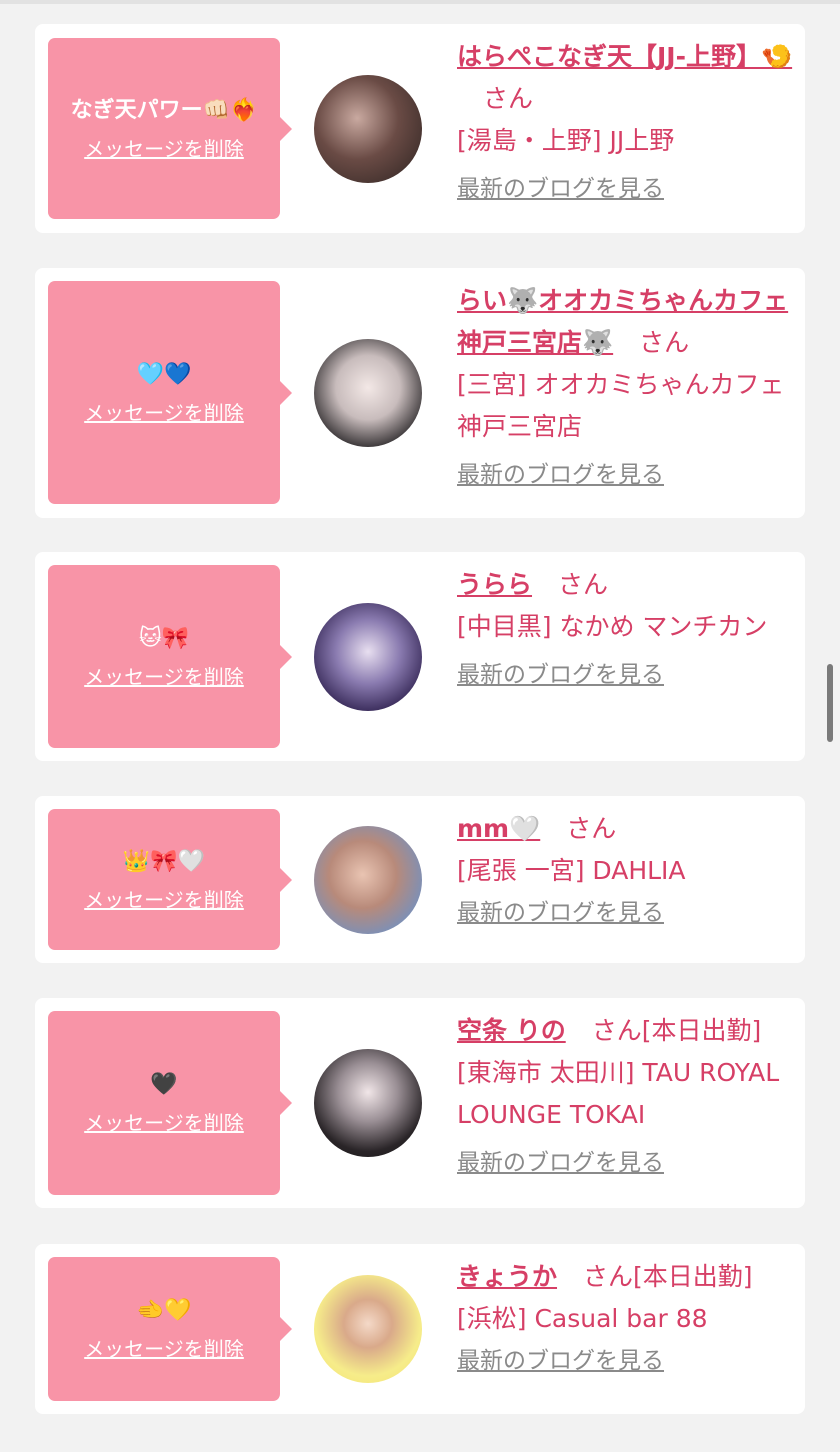  Describe the element at coordinates (621, 405) in the screenshot. I see `shop-label: [三宮] オオカミちゃんカフェ神戸三宮店` at that location.